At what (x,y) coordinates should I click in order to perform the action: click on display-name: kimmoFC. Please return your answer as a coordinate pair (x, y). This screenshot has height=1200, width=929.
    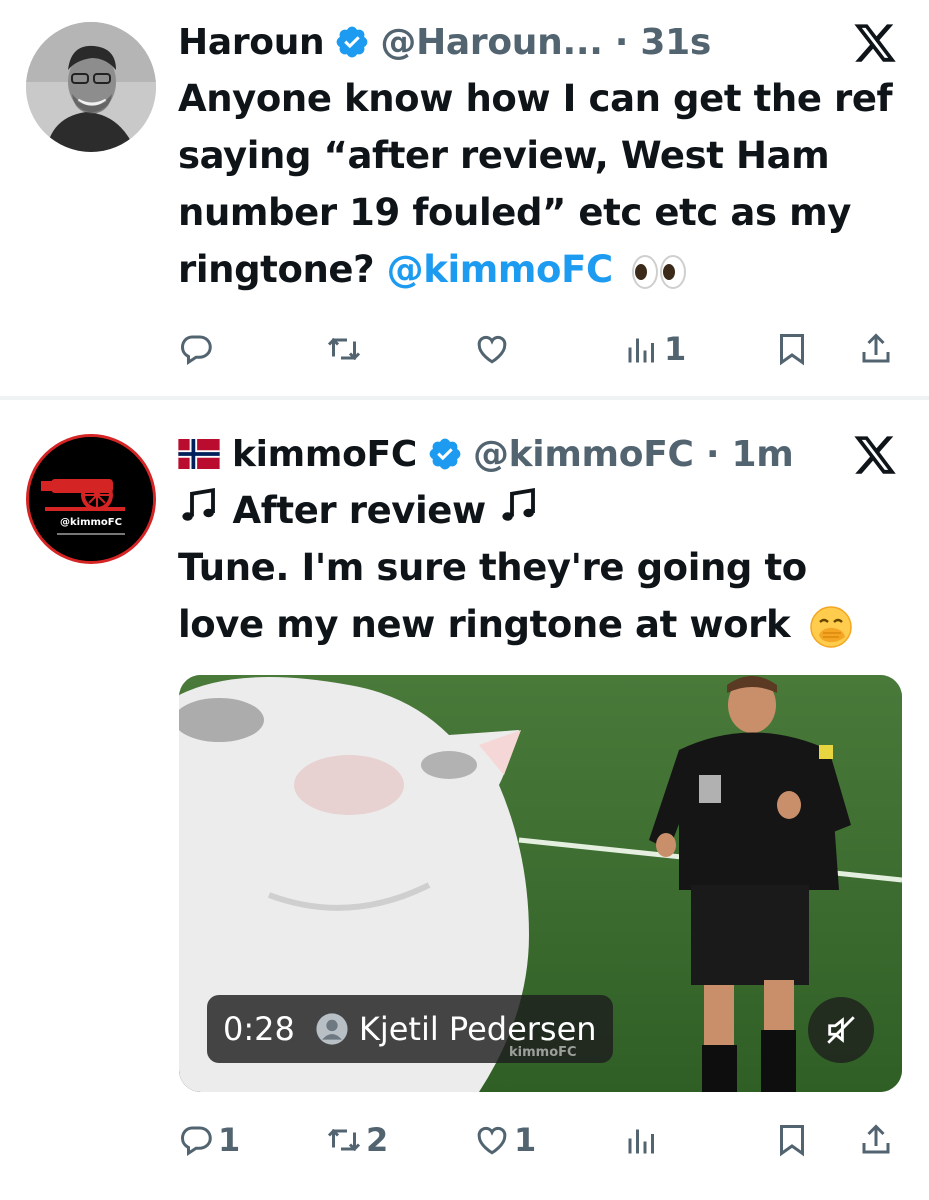
    Looking at the image, I should click on (324, 454).